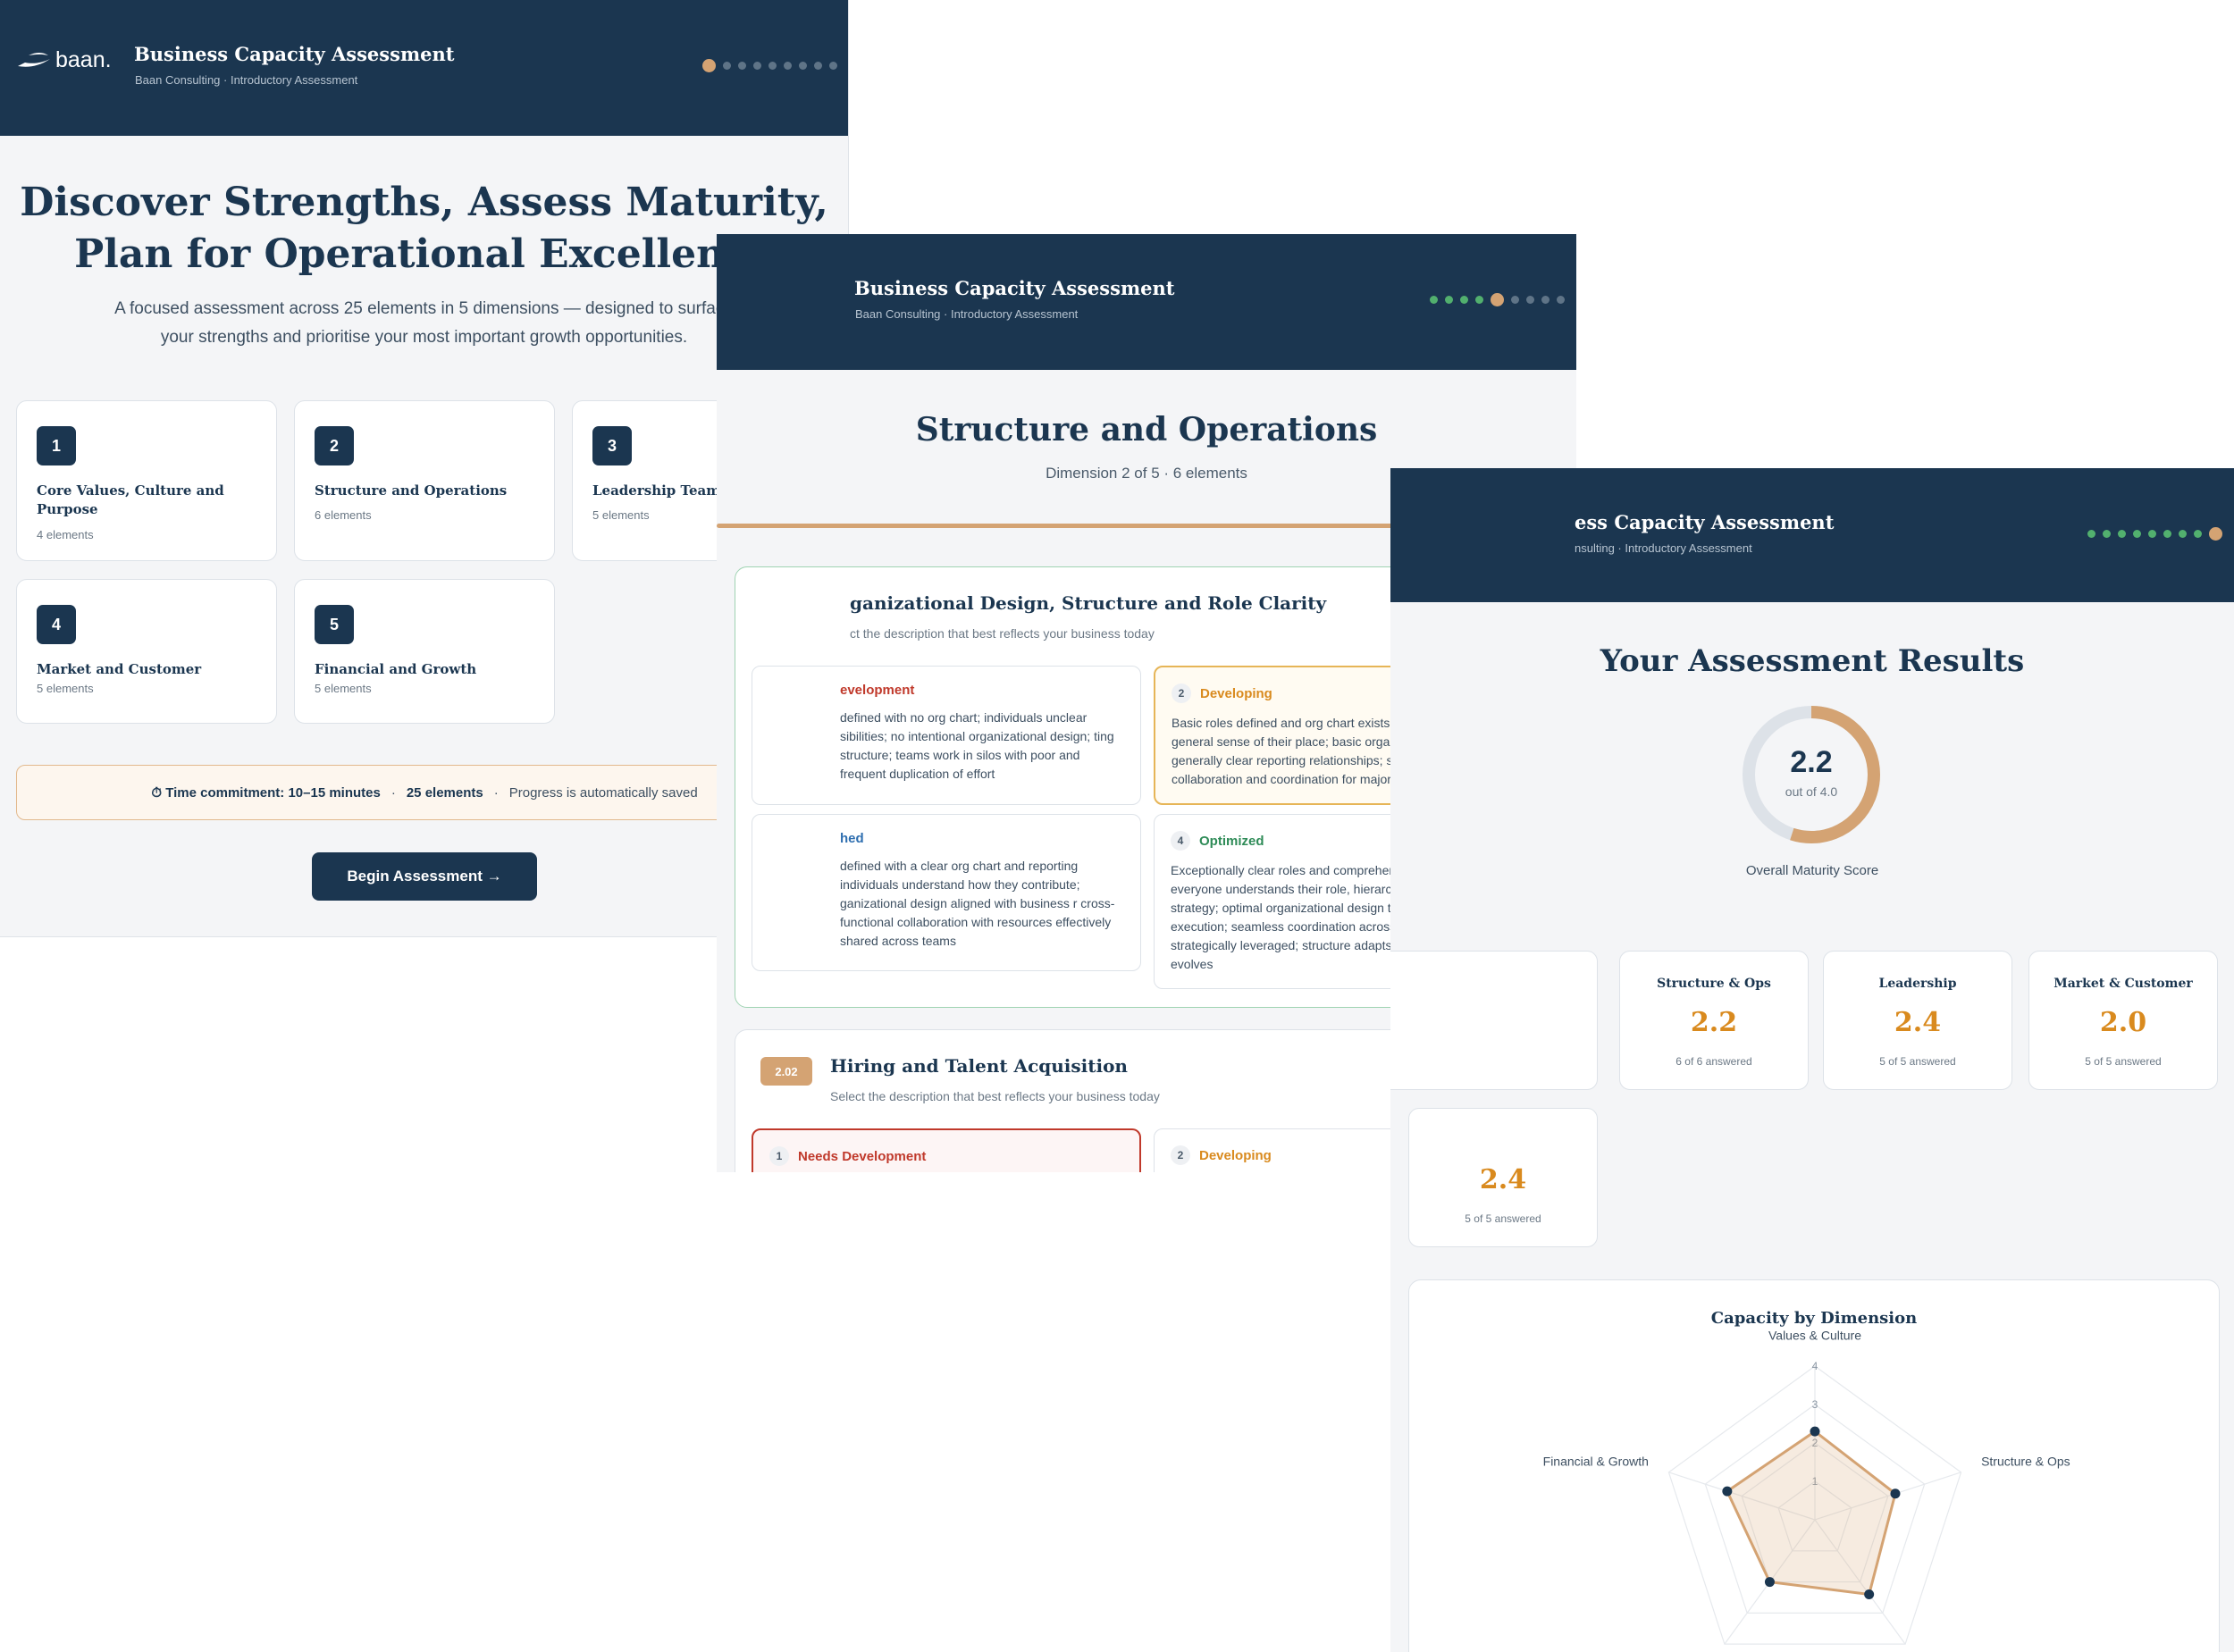 This screenshot has height=1652, width=2234. What do you see at coordinates (1714, 984) in the screenshot?
I see `score-name: Structure & Ops` at bounding box center [1714, 984].